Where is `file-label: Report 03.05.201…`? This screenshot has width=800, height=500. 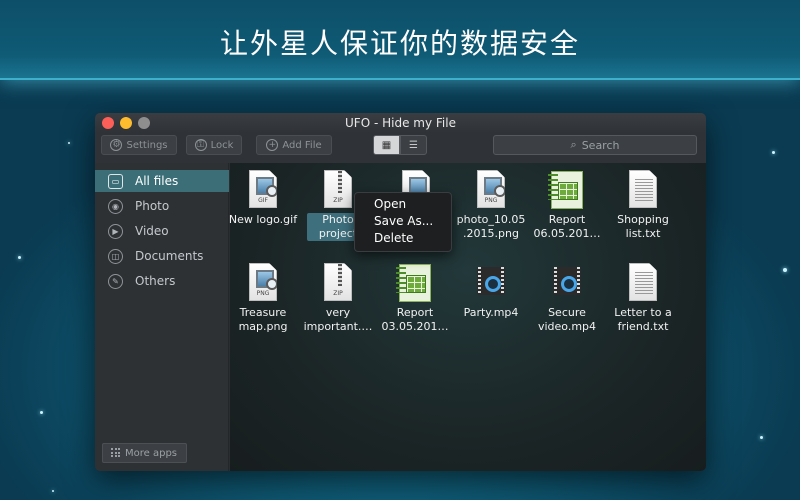 file-label: Report 03.05.201… is located at coordinates (415, 319).